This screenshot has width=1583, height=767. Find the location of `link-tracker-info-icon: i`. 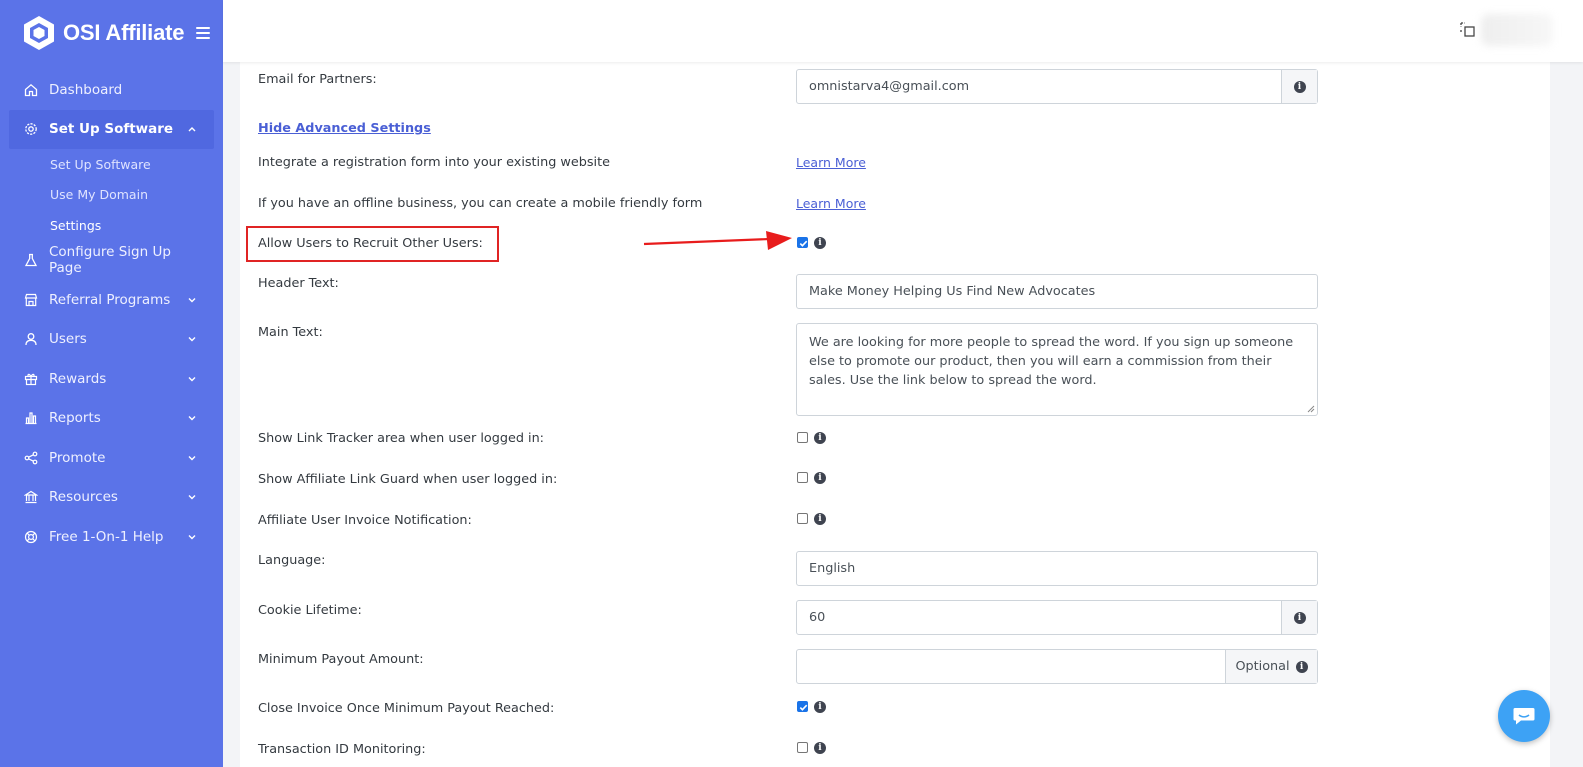

link-tracker-info-icon: i is located at coordinates (820, 438).